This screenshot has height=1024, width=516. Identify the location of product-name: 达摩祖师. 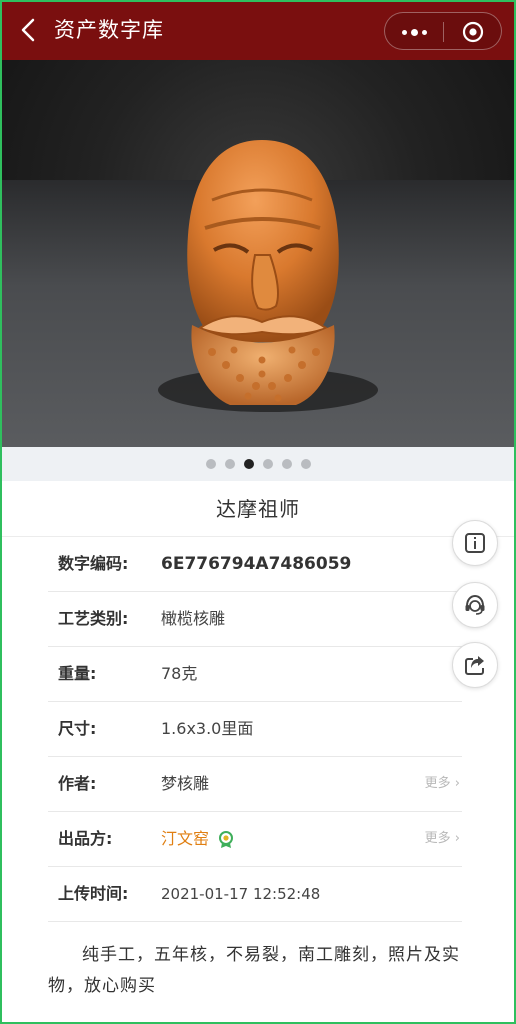
(258, 509).